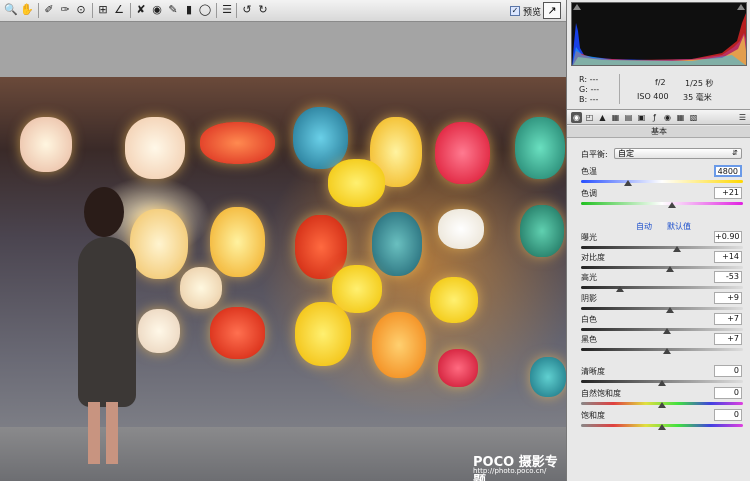  I want to click on white-balance-label: 白平衡:, so click(594, 154).